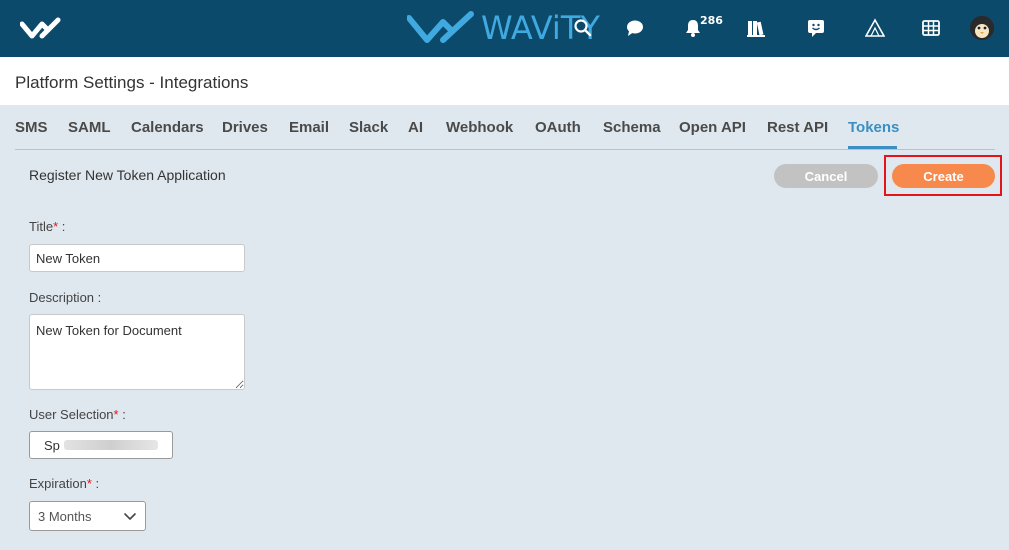 The height and width of the screenshot is (550, 1009). What do you see at coordinates (77, 414) in the screenshot?
I see `user-selection-label: User Selection* :` at bounding box center [77, 414].